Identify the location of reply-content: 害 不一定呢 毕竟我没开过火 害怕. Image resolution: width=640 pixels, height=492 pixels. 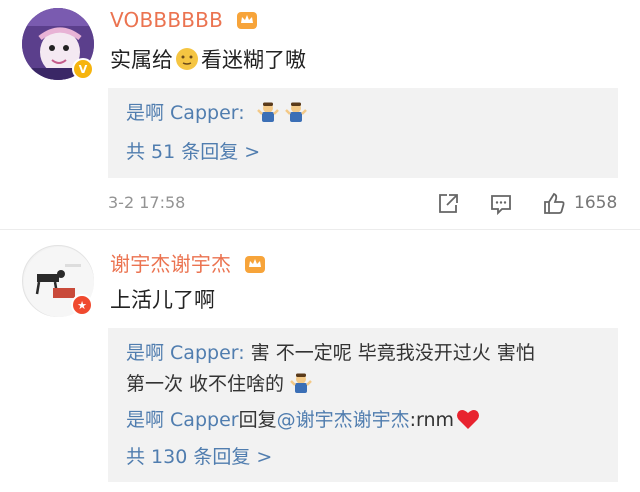
(389, 353).